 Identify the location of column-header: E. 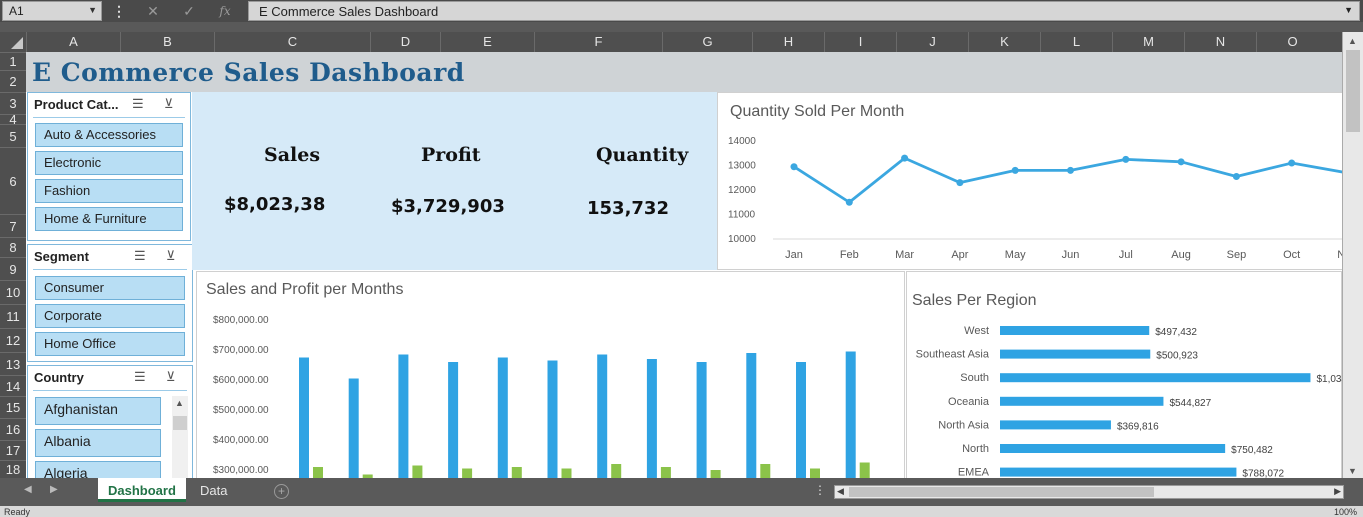
(487, 42).